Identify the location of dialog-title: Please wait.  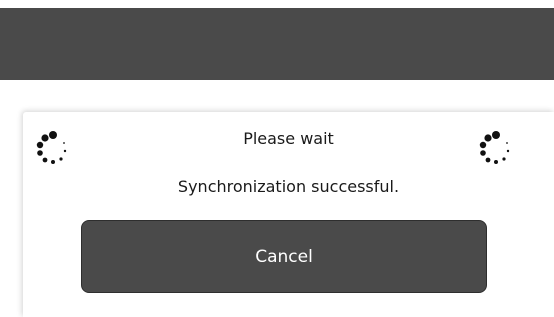
(288, 138).